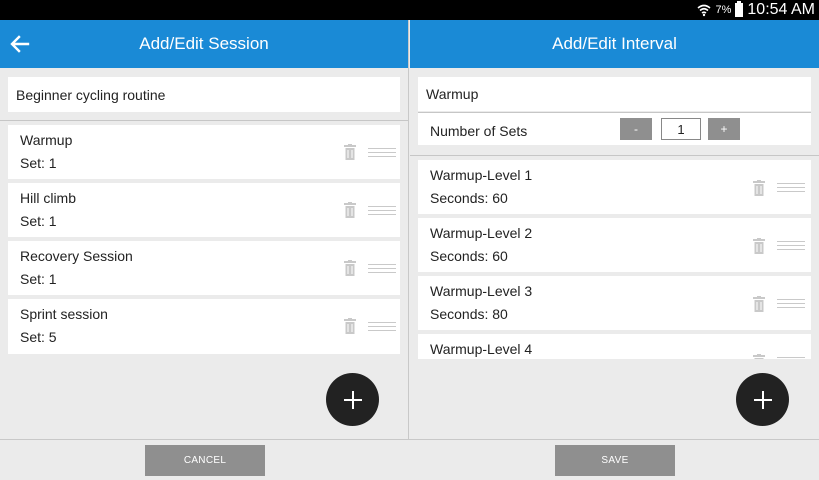  I want to click on interval-app-bar: Add/Edit Interval, so click(614, 44).